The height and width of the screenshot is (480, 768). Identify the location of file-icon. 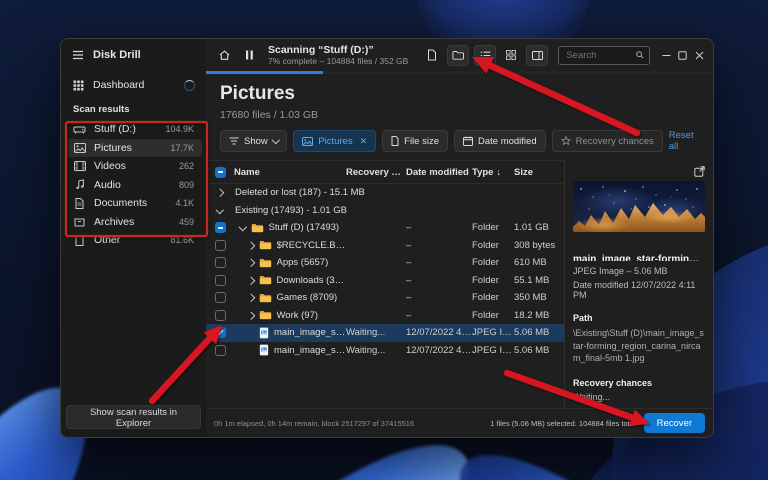
(395, 141).